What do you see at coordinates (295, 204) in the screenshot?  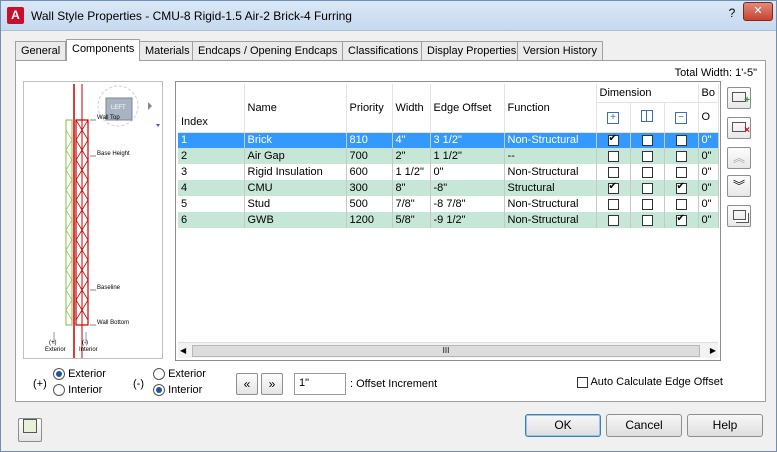 I see `cell-name: Stud` at bounding box center [295, 204].